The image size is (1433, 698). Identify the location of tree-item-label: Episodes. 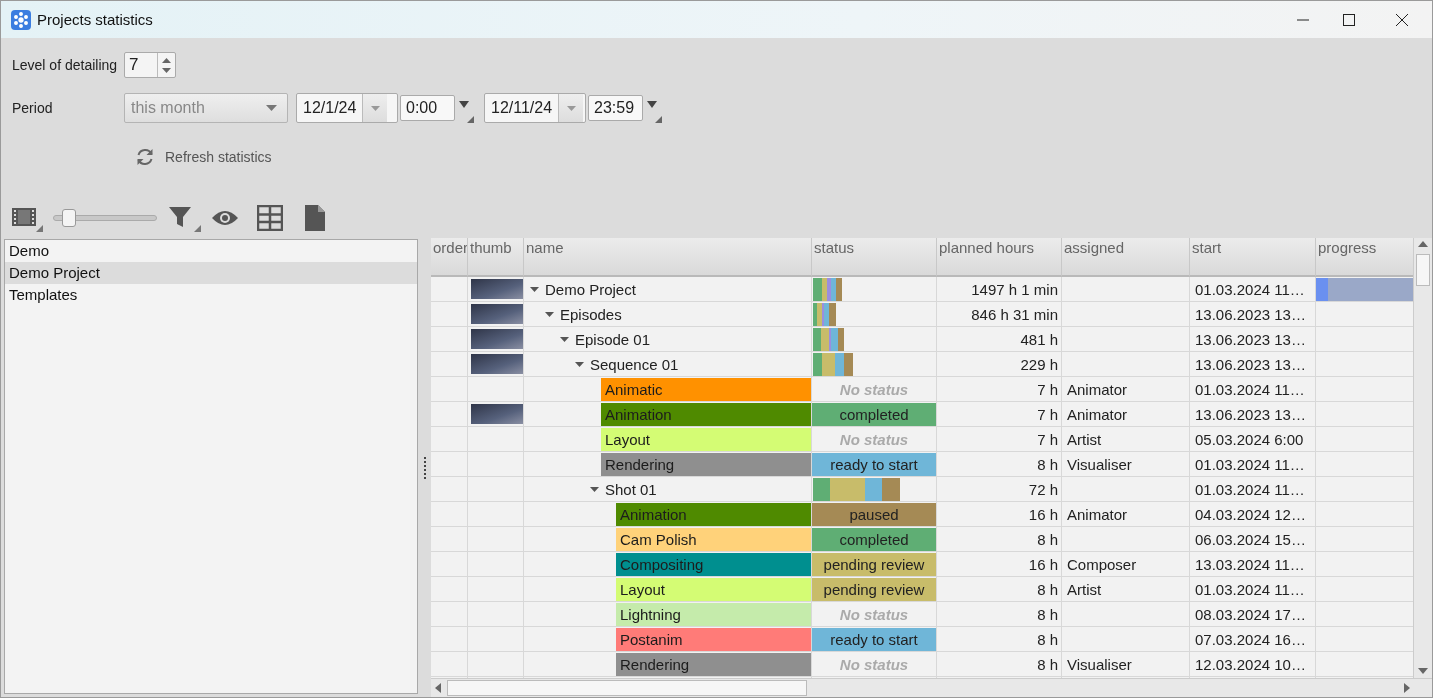
(591, 314).